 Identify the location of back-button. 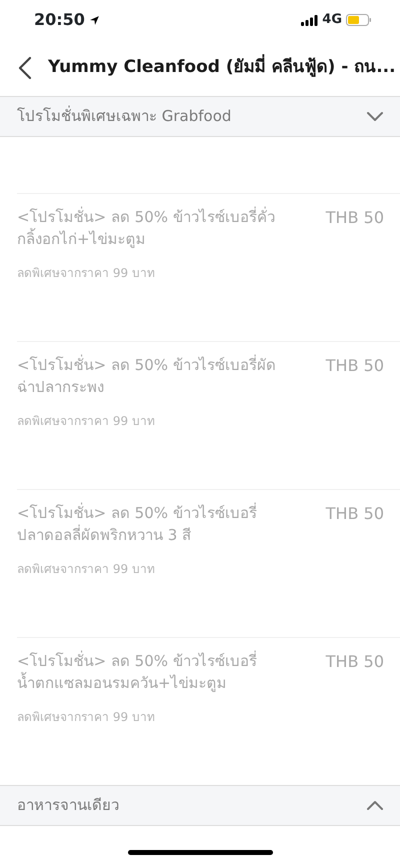
(25, 68).